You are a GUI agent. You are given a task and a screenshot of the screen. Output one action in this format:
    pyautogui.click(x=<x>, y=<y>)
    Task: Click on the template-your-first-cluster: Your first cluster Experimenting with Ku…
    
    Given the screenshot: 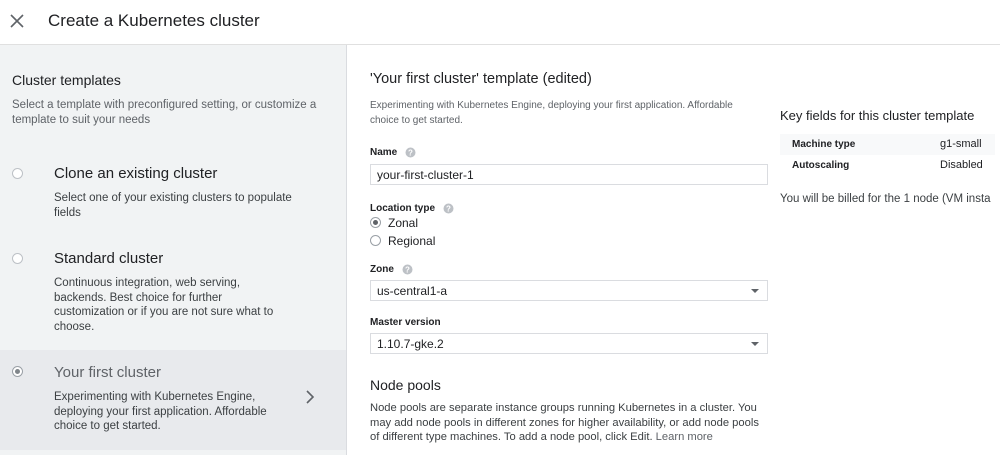 What is the action you would take?
    pyautogui.click(x=173, y=400)
    